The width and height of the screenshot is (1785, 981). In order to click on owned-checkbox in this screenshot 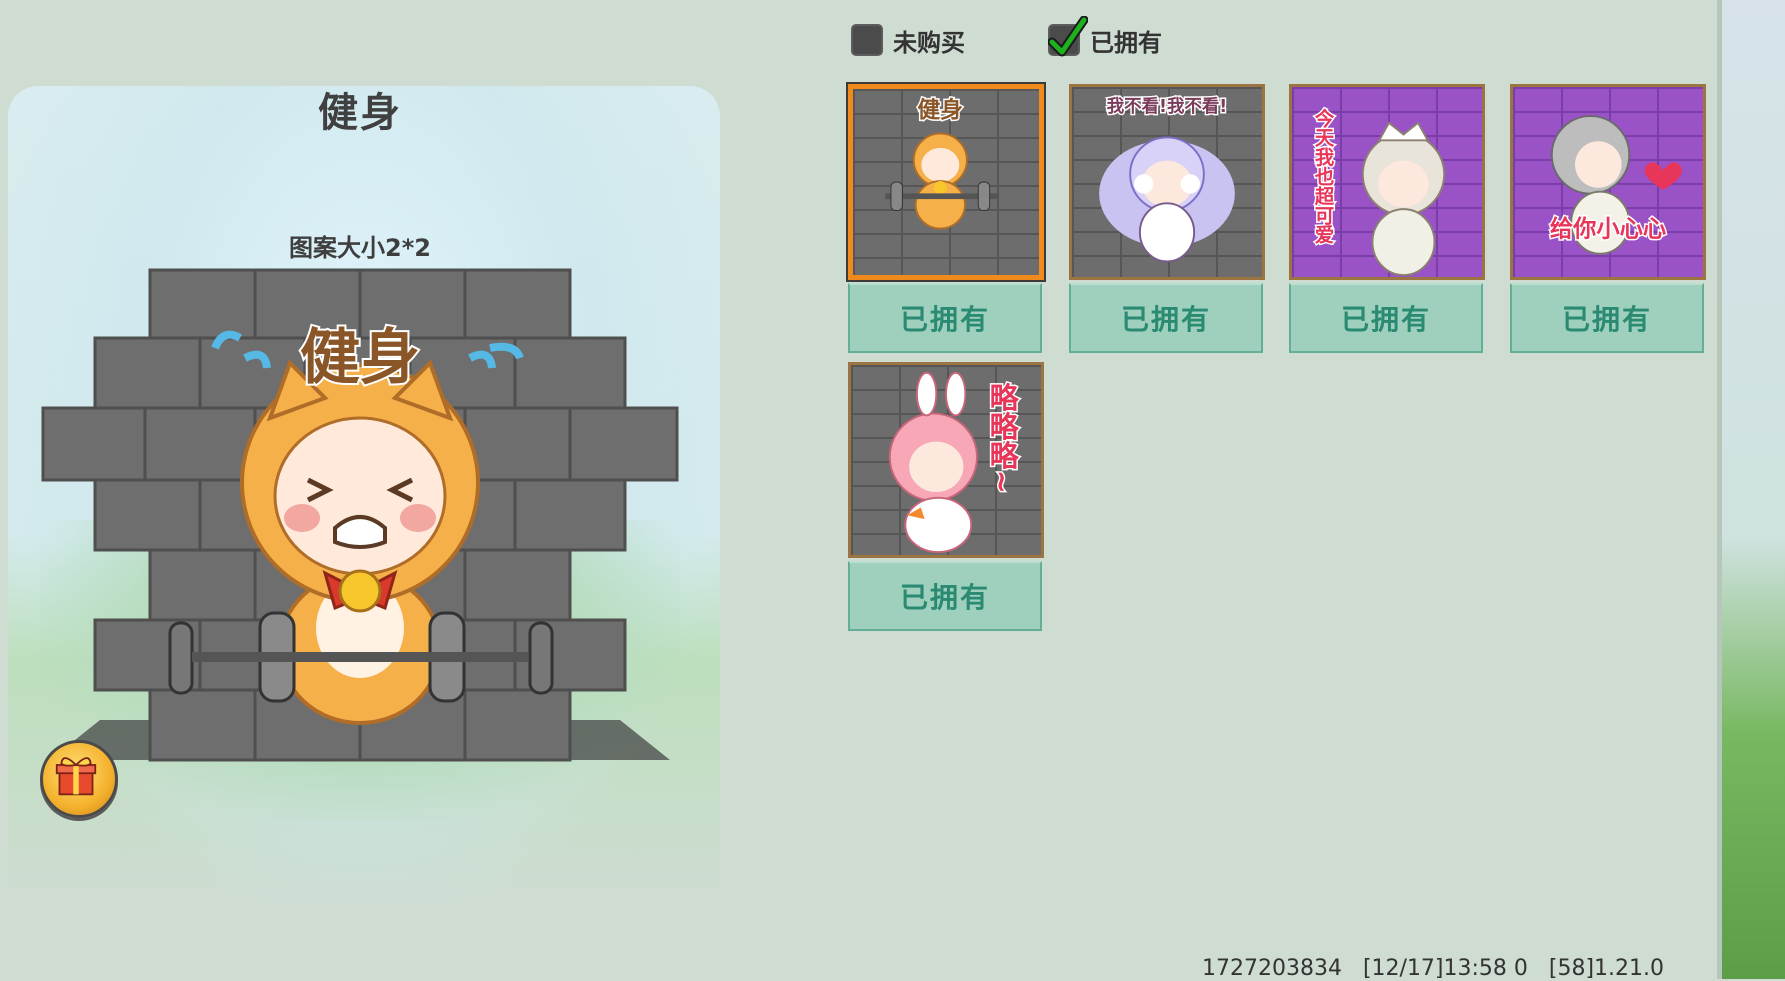, I will do `click(1068, 36)`.